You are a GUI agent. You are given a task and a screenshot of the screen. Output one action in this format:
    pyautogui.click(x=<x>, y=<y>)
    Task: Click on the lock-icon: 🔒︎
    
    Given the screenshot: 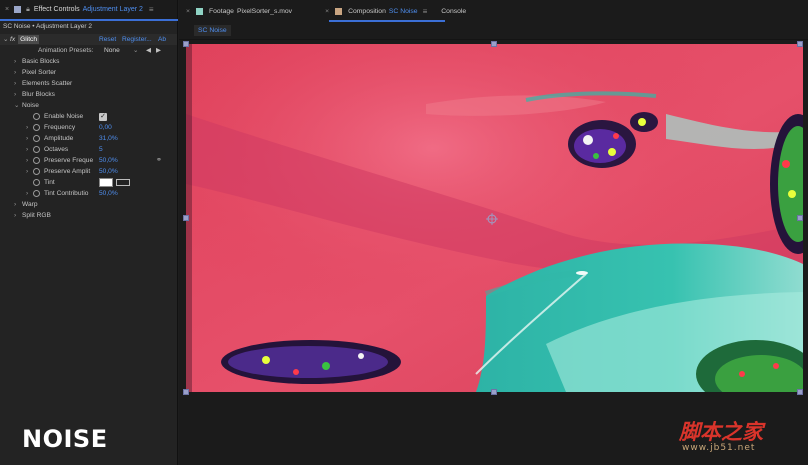 What is the action you would take?
    pyautogui.click(x=28, y=10)
    